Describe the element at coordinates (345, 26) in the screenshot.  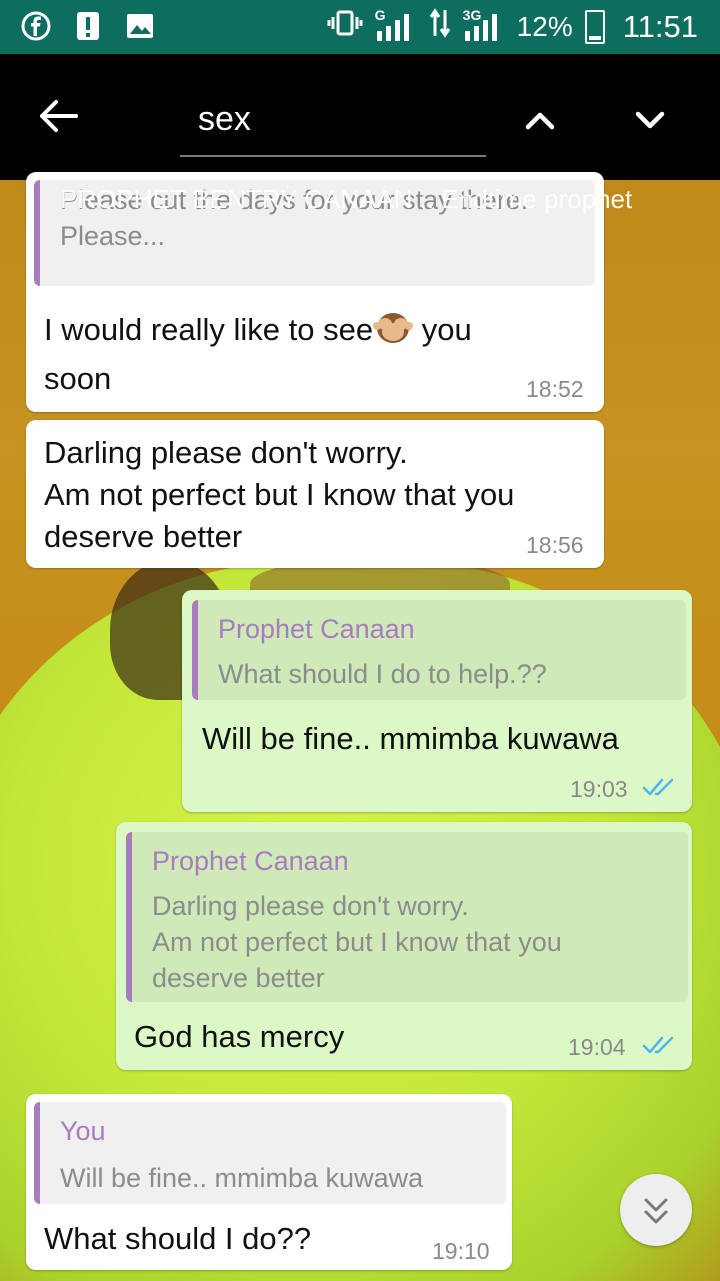
I see `vibrate-icon` at that location.